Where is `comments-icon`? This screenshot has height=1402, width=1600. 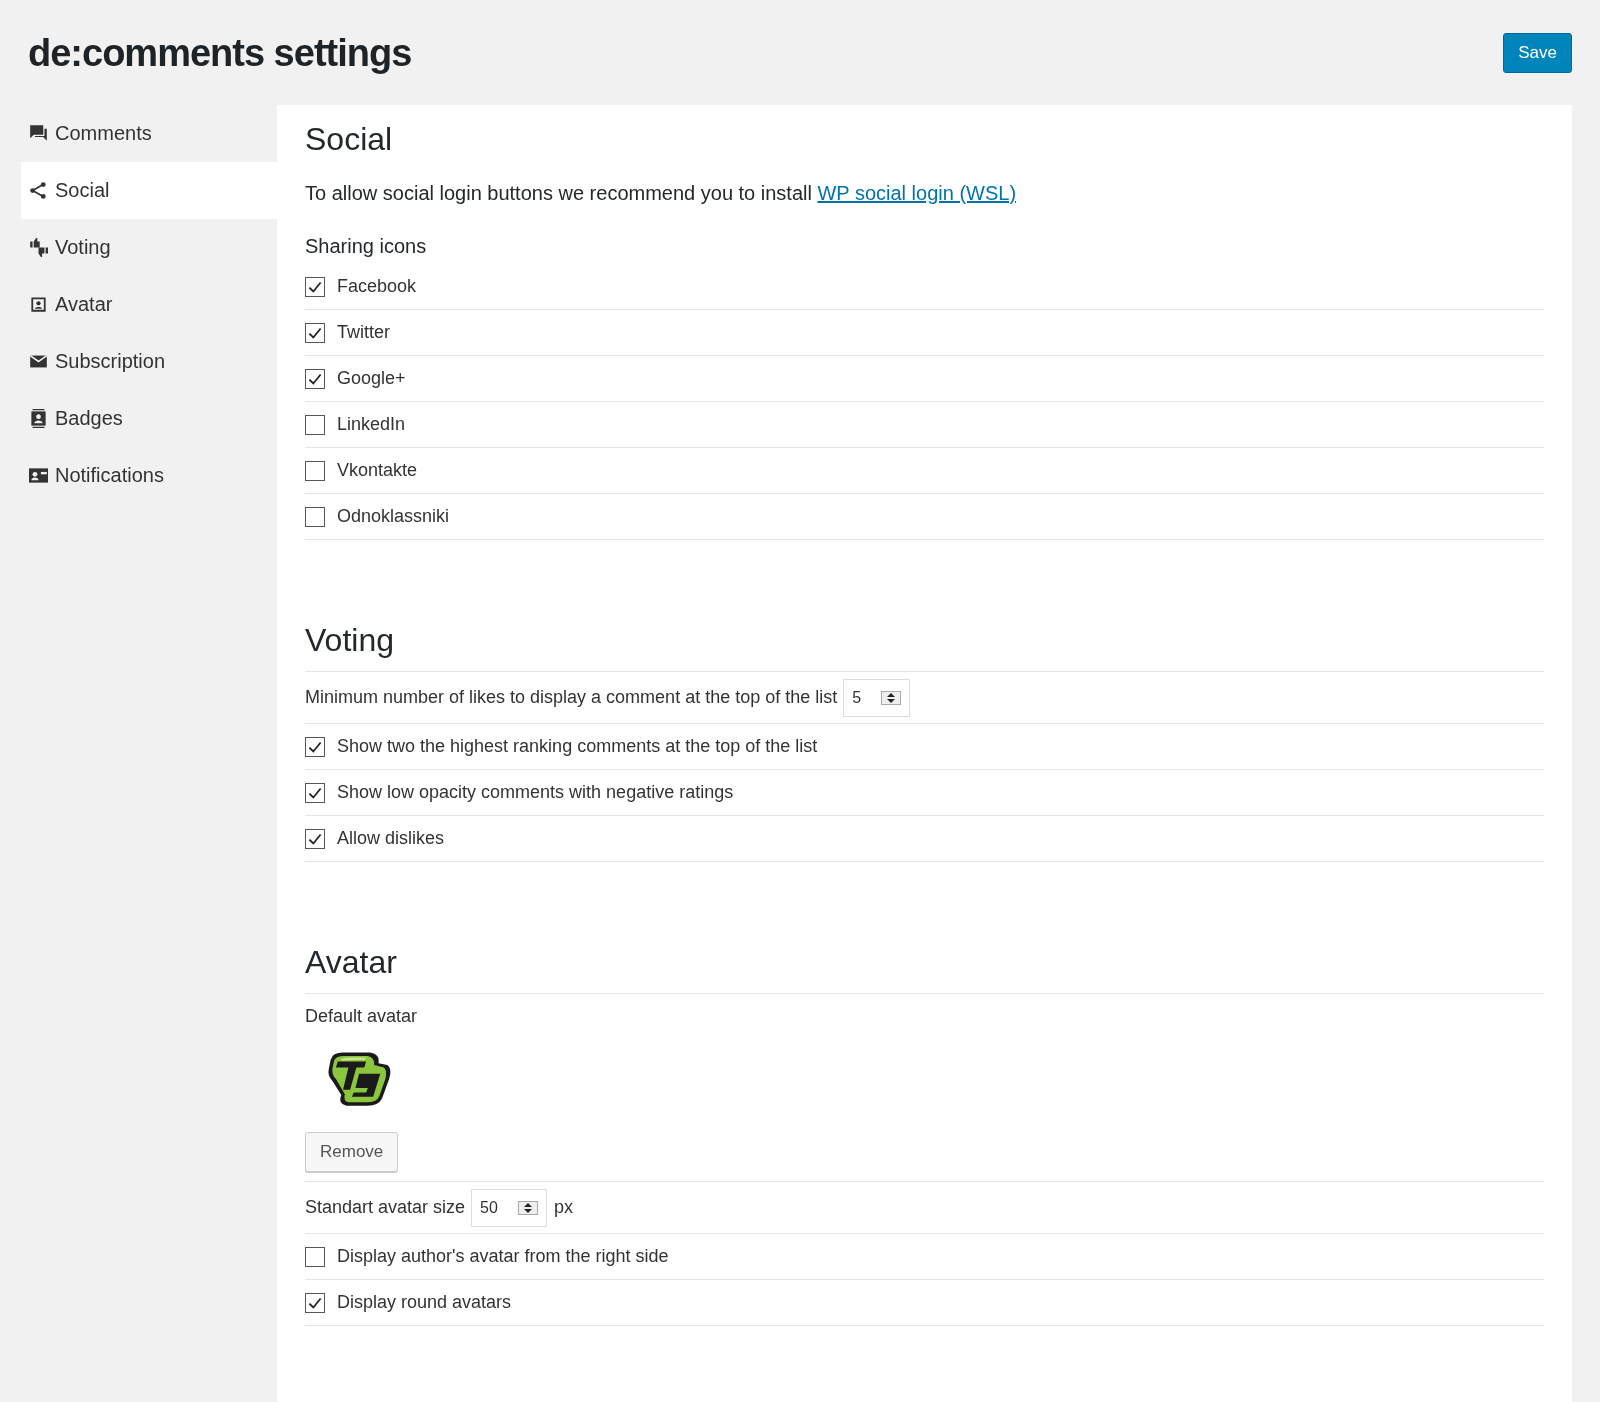
comments-icon is located at coordinates (38, 133).